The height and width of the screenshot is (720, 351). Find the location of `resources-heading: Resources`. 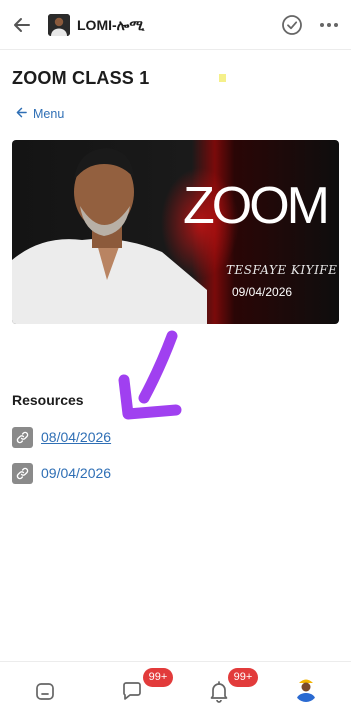

resources-heading: Resources is located at coordinates (48, 400).